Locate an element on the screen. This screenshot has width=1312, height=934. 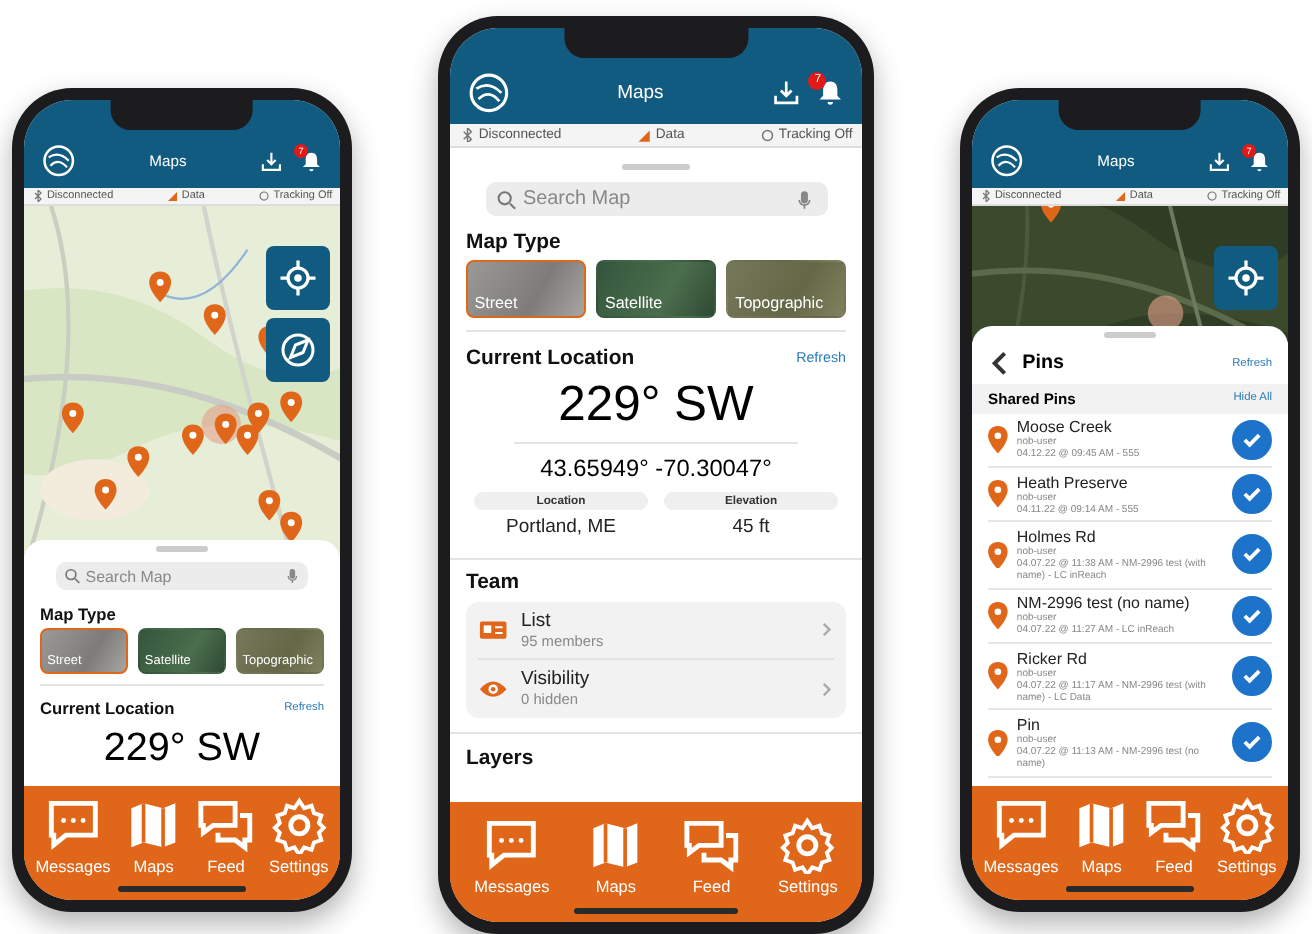
panel-title: Pins is located at coordinates (1044, 363).